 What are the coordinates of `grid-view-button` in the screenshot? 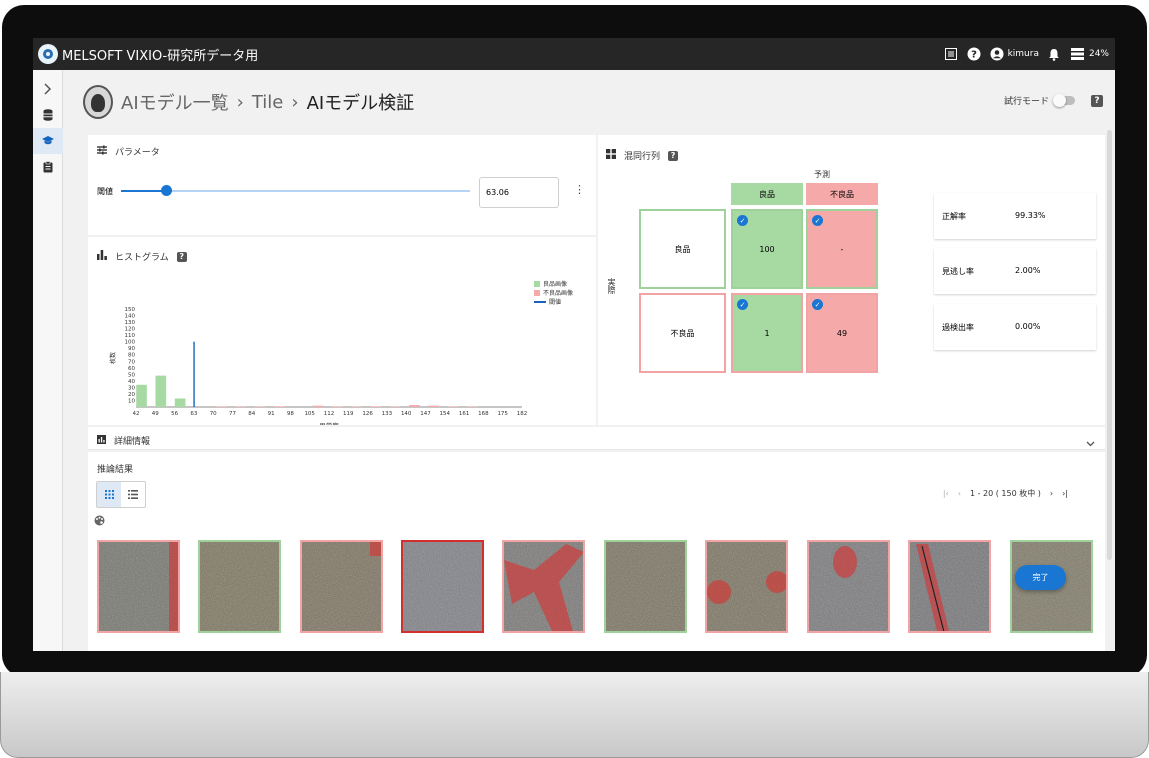 It's located at (109, 494).